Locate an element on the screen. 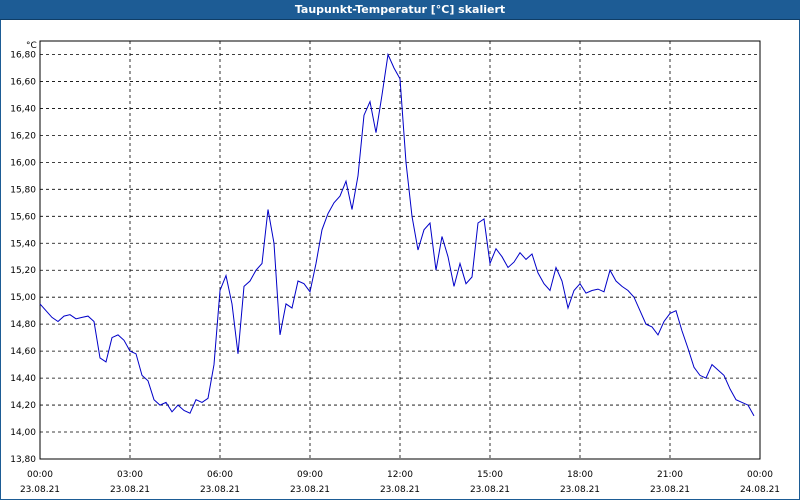  y-tick-label: 14,60 is located at coordinates (23, 352).